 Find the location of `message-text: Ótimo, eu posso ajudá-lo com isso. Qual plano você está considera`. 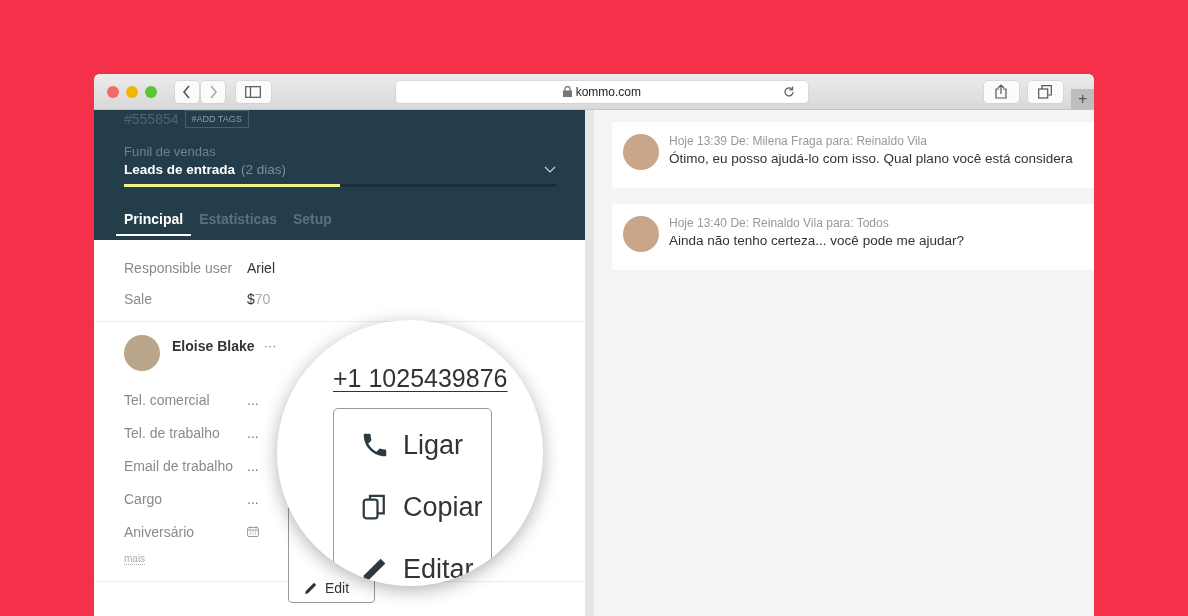

message-text: Ótimo, eu posso ajudá-lo com isso. Qual plano você está considera is located at coordinates (871, 158).